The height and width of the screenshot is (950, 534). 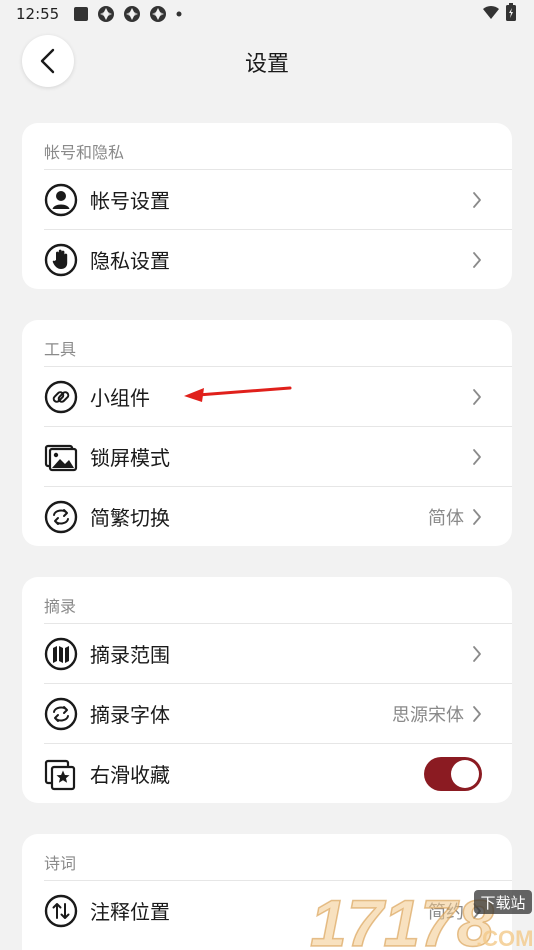 I want to click on toggle-knob, so click(x=465, y=773).